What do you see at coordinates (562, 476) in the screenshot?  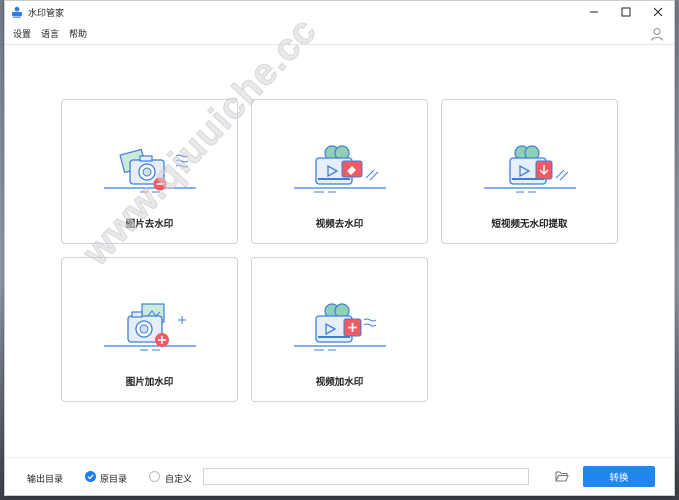 I see `folder-open-icon` at bounding box center [562, 476].